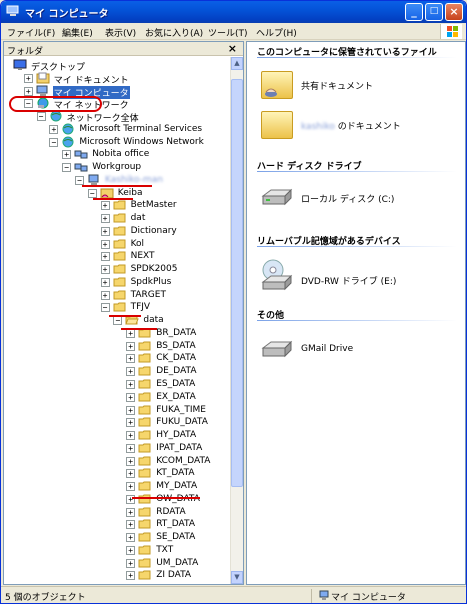 The image size is (467, 604). Describe the element at coordinates (177, 562) in the screenshot. I see `tree-item-label: UM_DATA` at that location.